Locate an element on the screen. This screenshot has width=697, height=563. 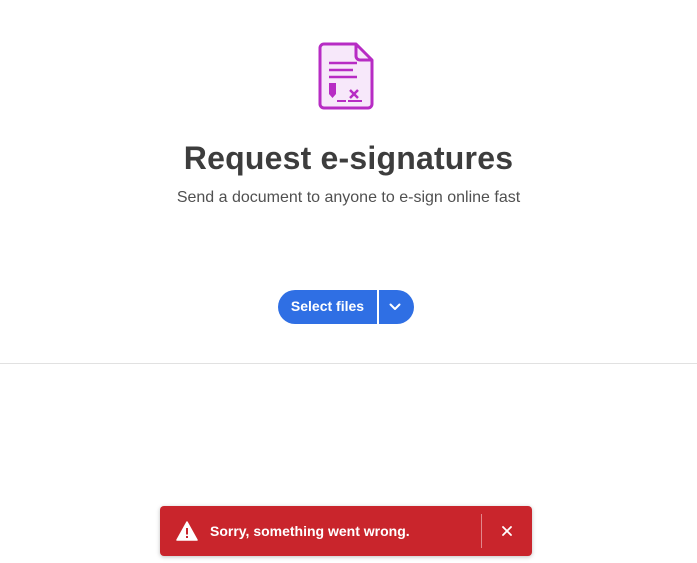
section-divider is located at coordinates (348, 363).